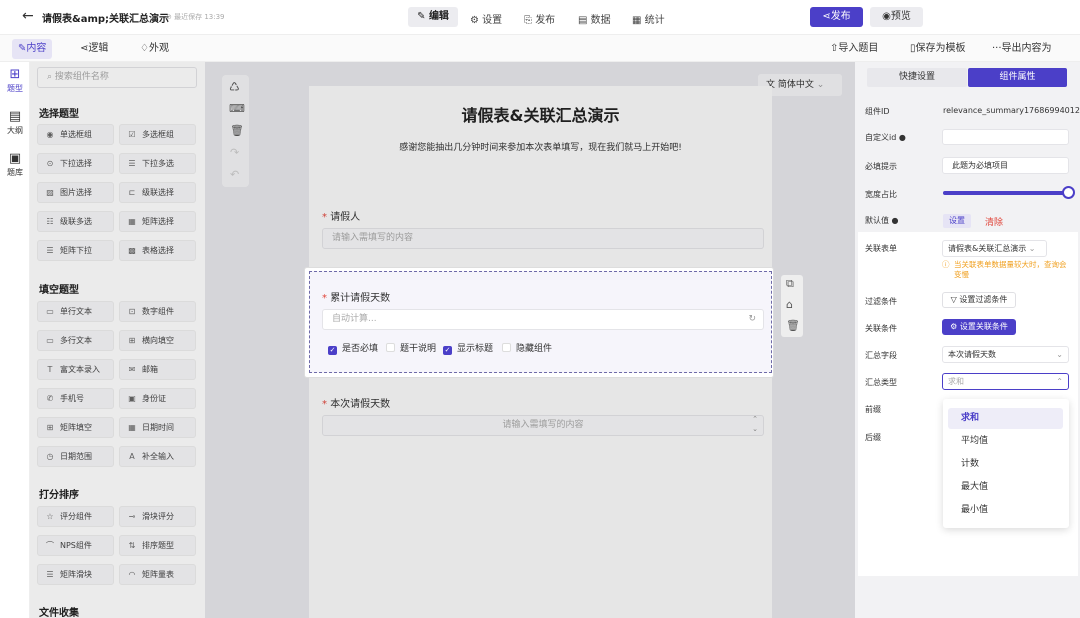  What do you see at coordinates (28, 16) in the screenshot?
I see `back-arrow-icon: ←` at bounding box center [28, 16].